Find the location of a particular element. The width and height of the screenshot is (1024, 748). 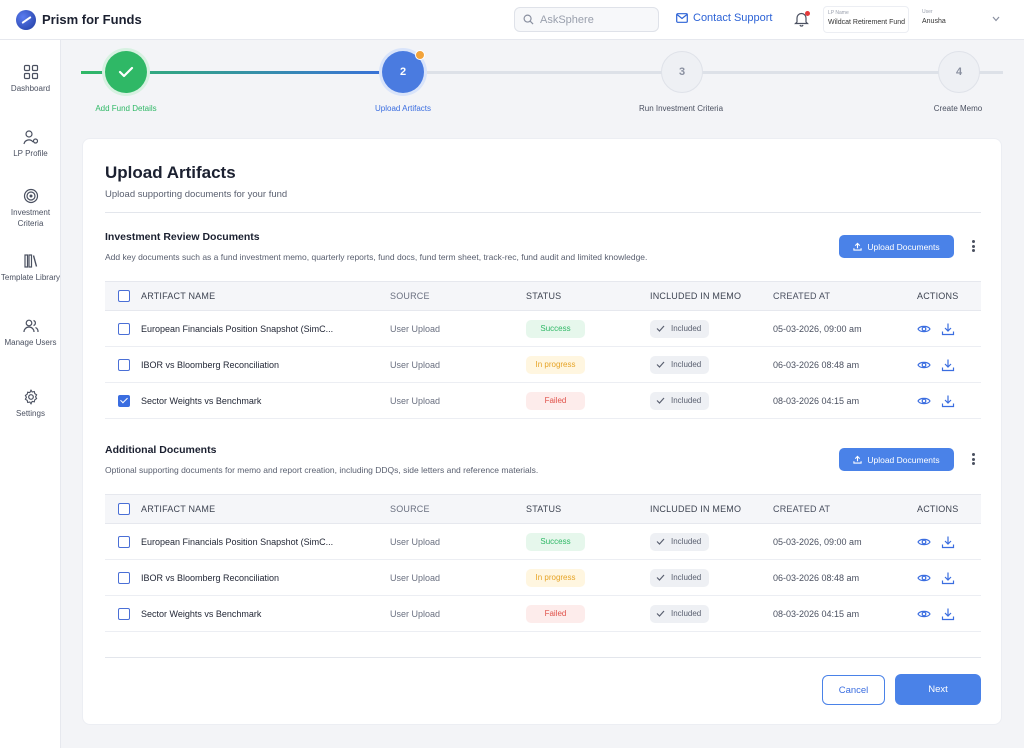

step-badge is located at coordinates (420, 55).